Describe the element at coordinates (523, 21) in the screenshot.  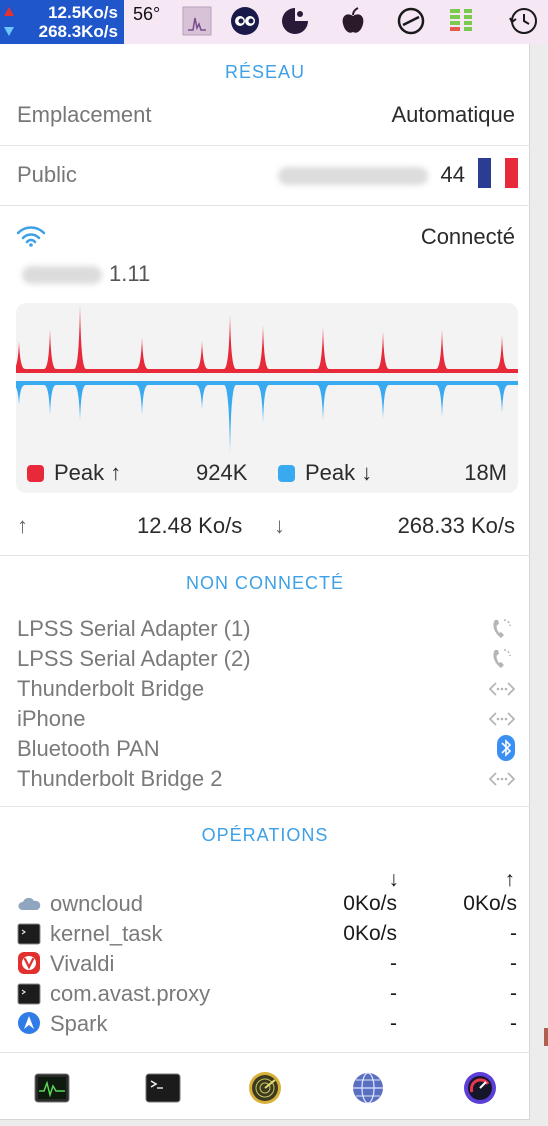
I see `time-machine-icon` at that location.